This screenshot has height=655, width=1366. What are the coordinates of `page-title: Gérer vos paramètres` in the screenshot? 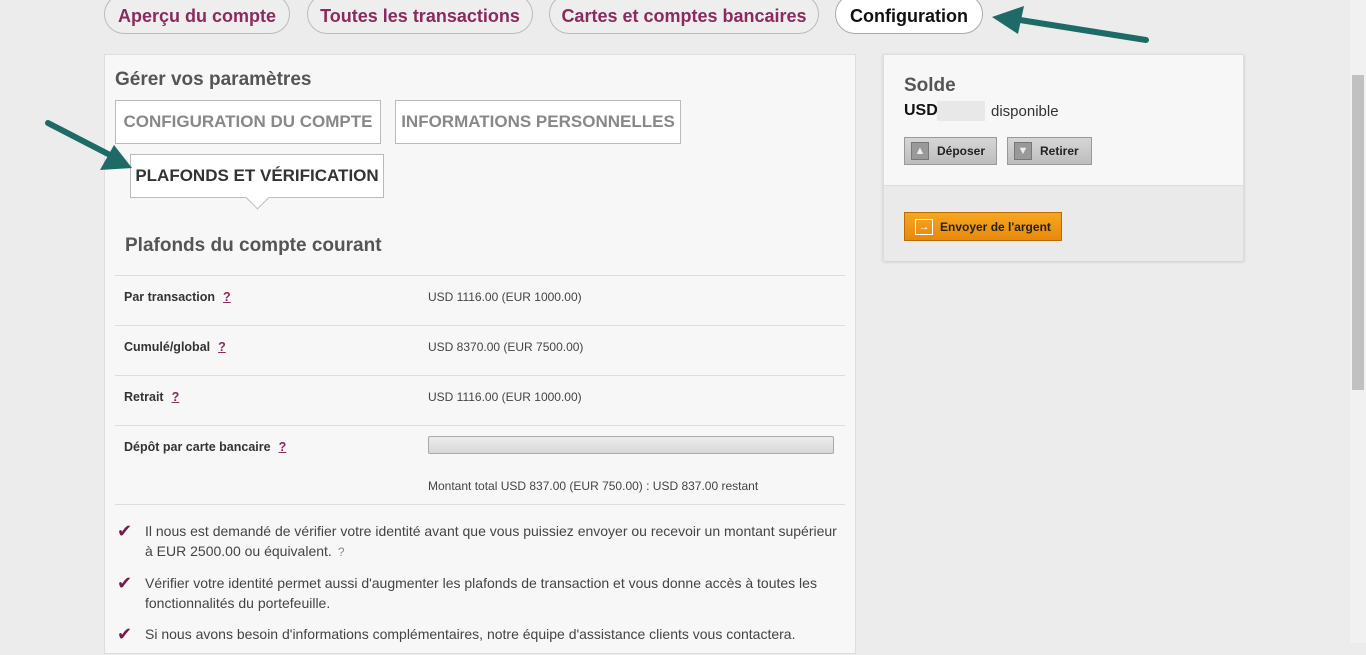 It's located at (213, 79).